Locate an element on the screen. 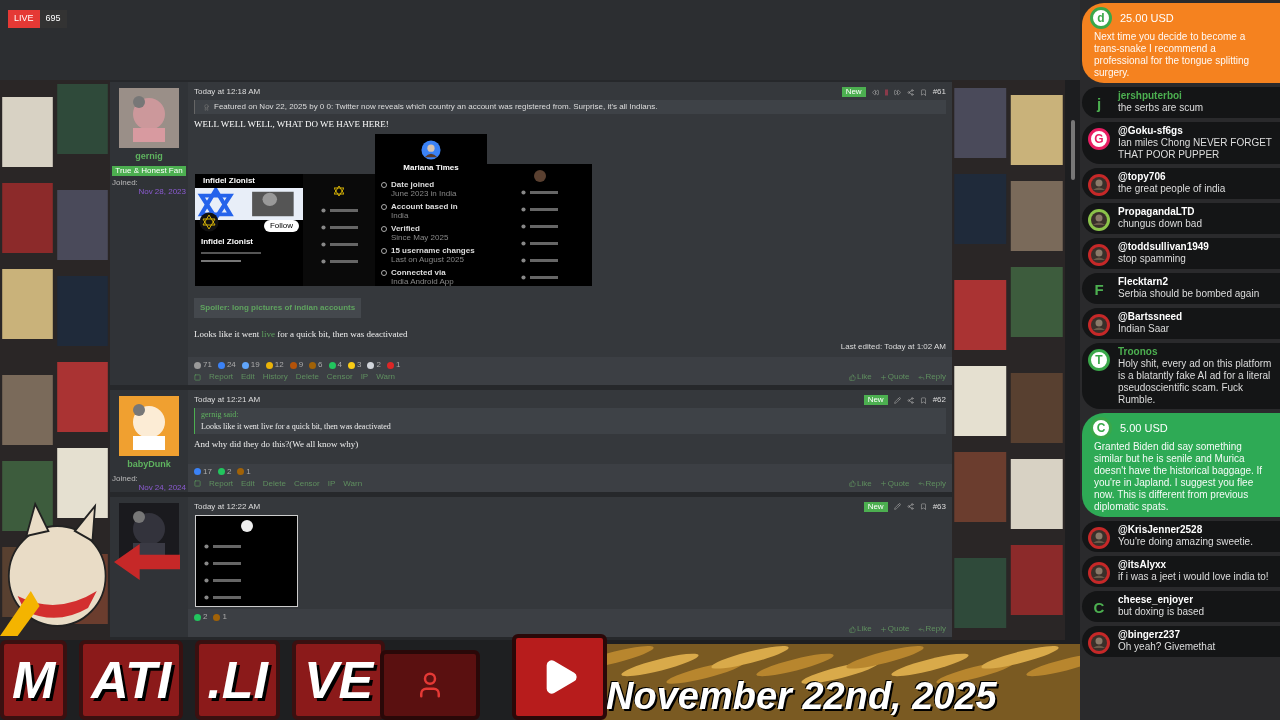 This screenshot has width=1280, height=720. chat-message: chungus down bad is located at coordinates (1160, 224).